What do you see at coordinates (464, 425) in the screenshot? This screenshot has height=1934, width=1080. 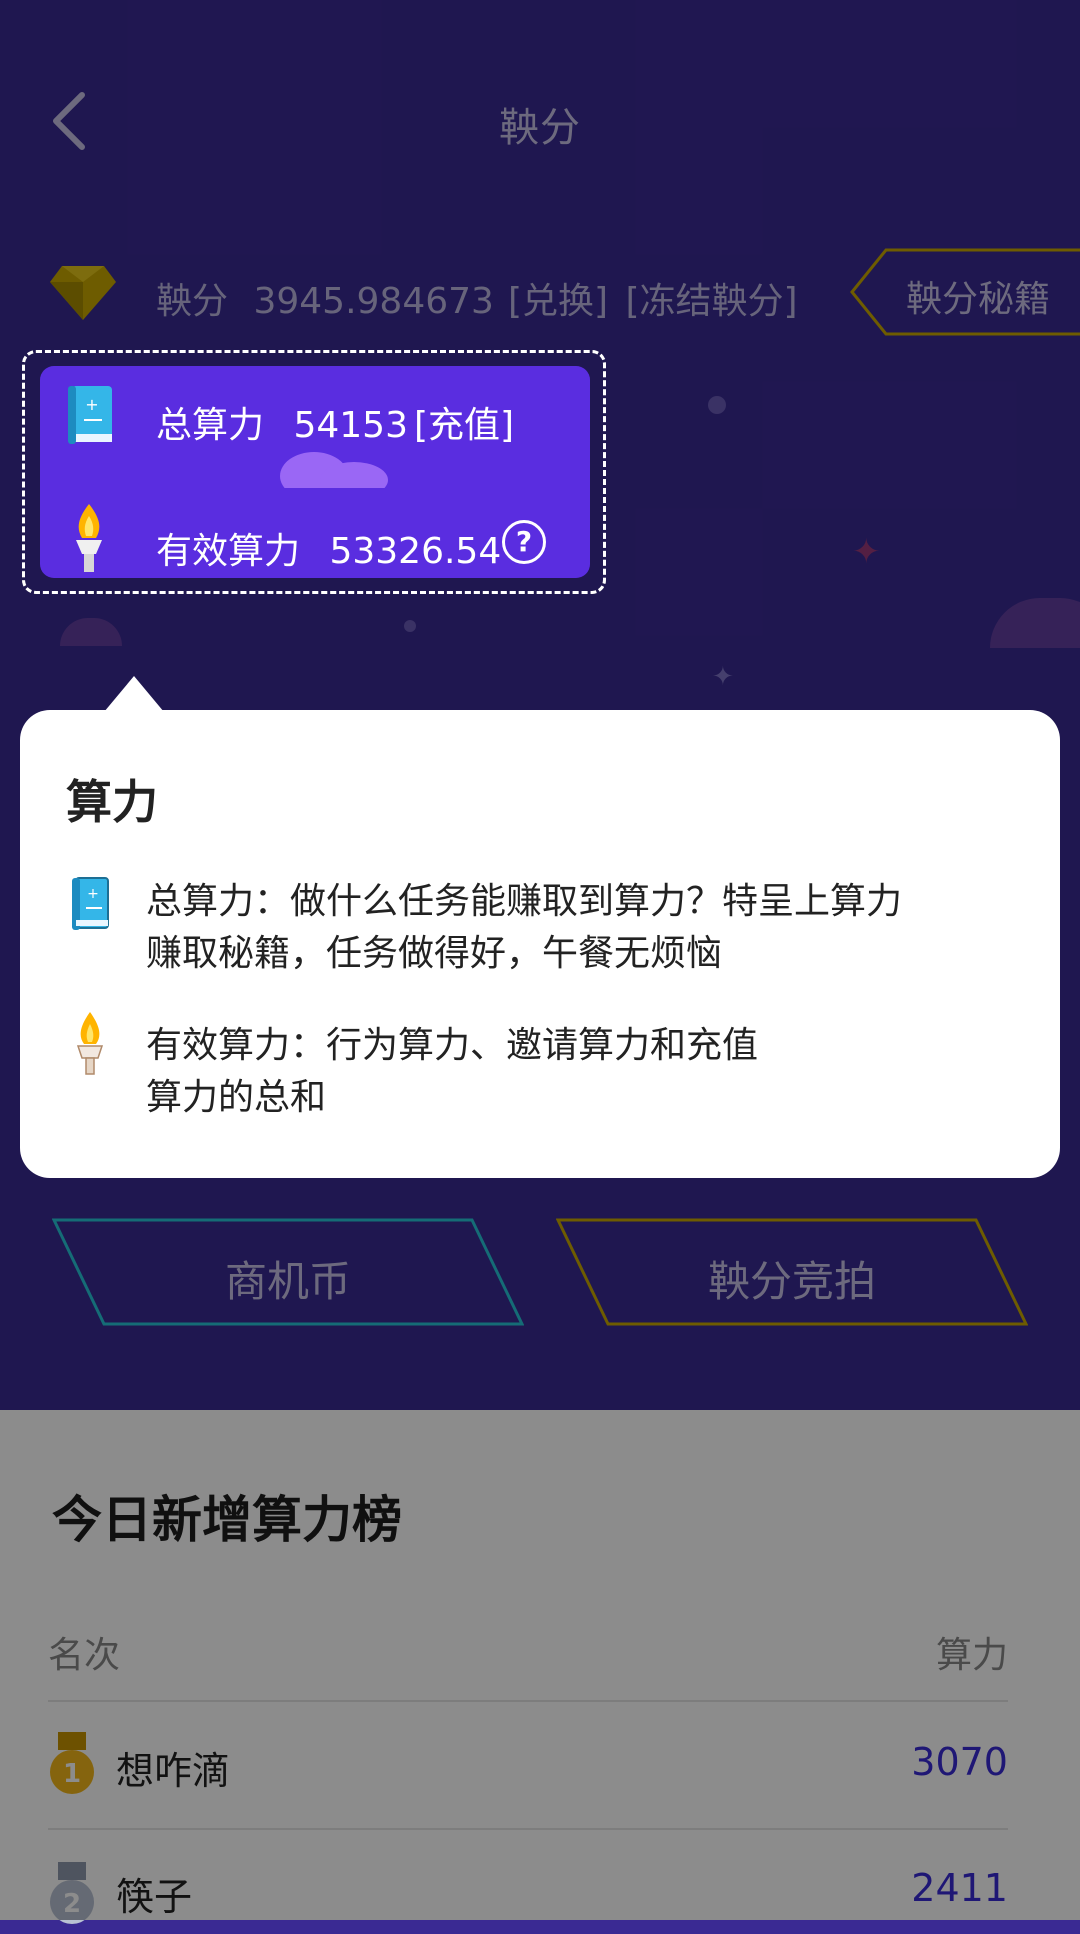 I see `recharge-link: [充值]` at bounding box center [464, 425].